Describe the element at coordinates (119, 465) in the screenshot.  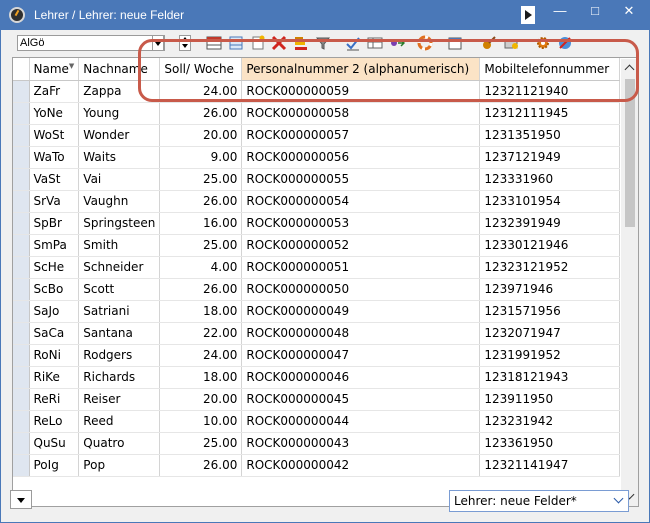
I see `cell-nachname: Pop` at that location.